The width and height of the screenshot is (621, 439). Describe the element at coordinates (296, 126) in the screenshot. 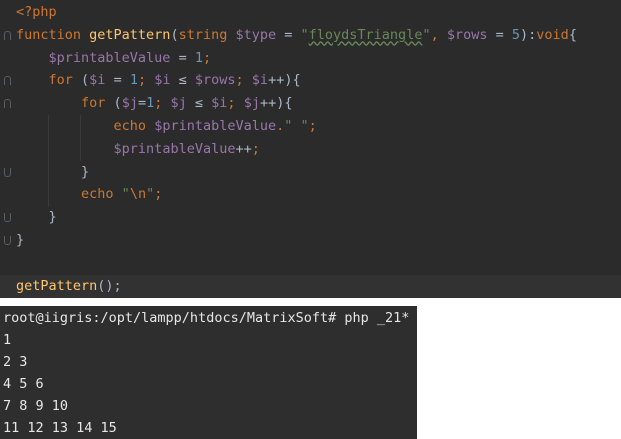

I see `code-token: " "` at that location.